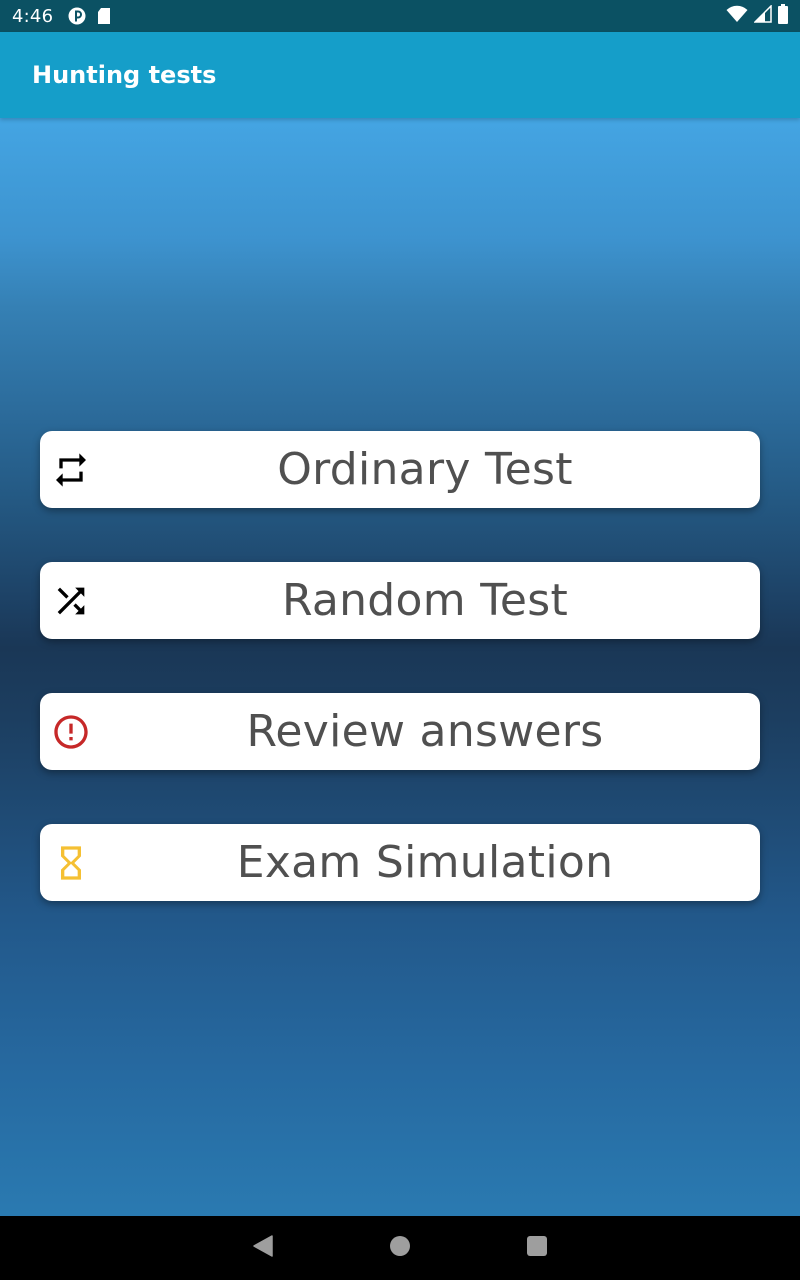 The image size is (800, 1280). Describe the element at coordinates (71, 470) in the screenshot. I see `repeat-icon` at that location.